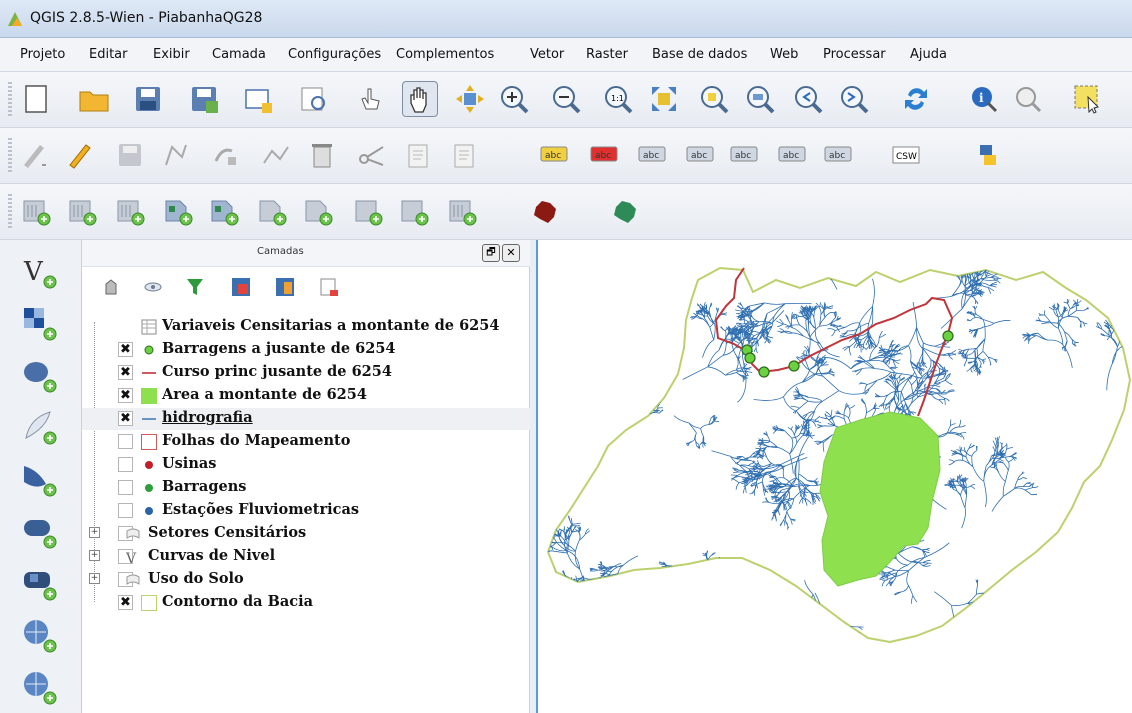  I want to click on menu-base-de-dados: Base de dados, so click(699, 54).